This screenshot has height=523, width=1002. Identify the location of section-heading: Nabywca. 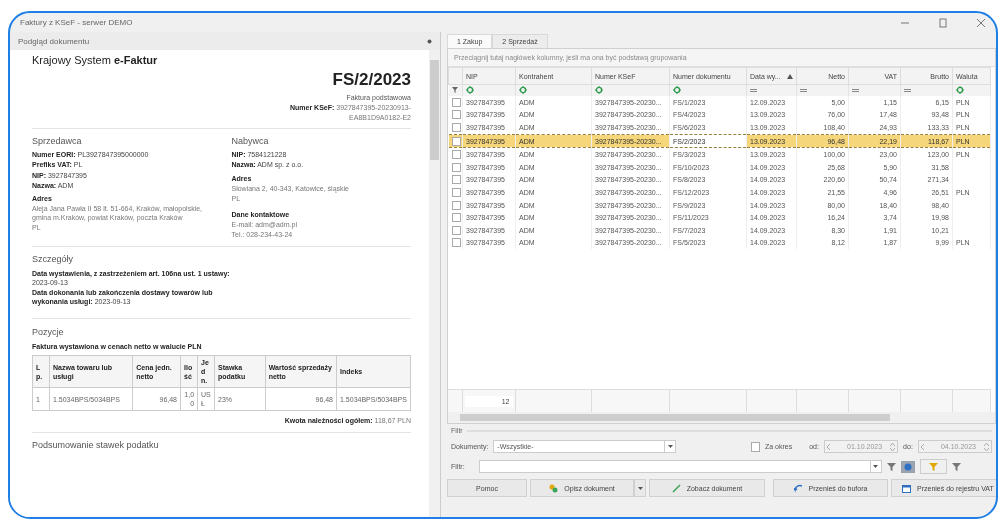
(250, 141).